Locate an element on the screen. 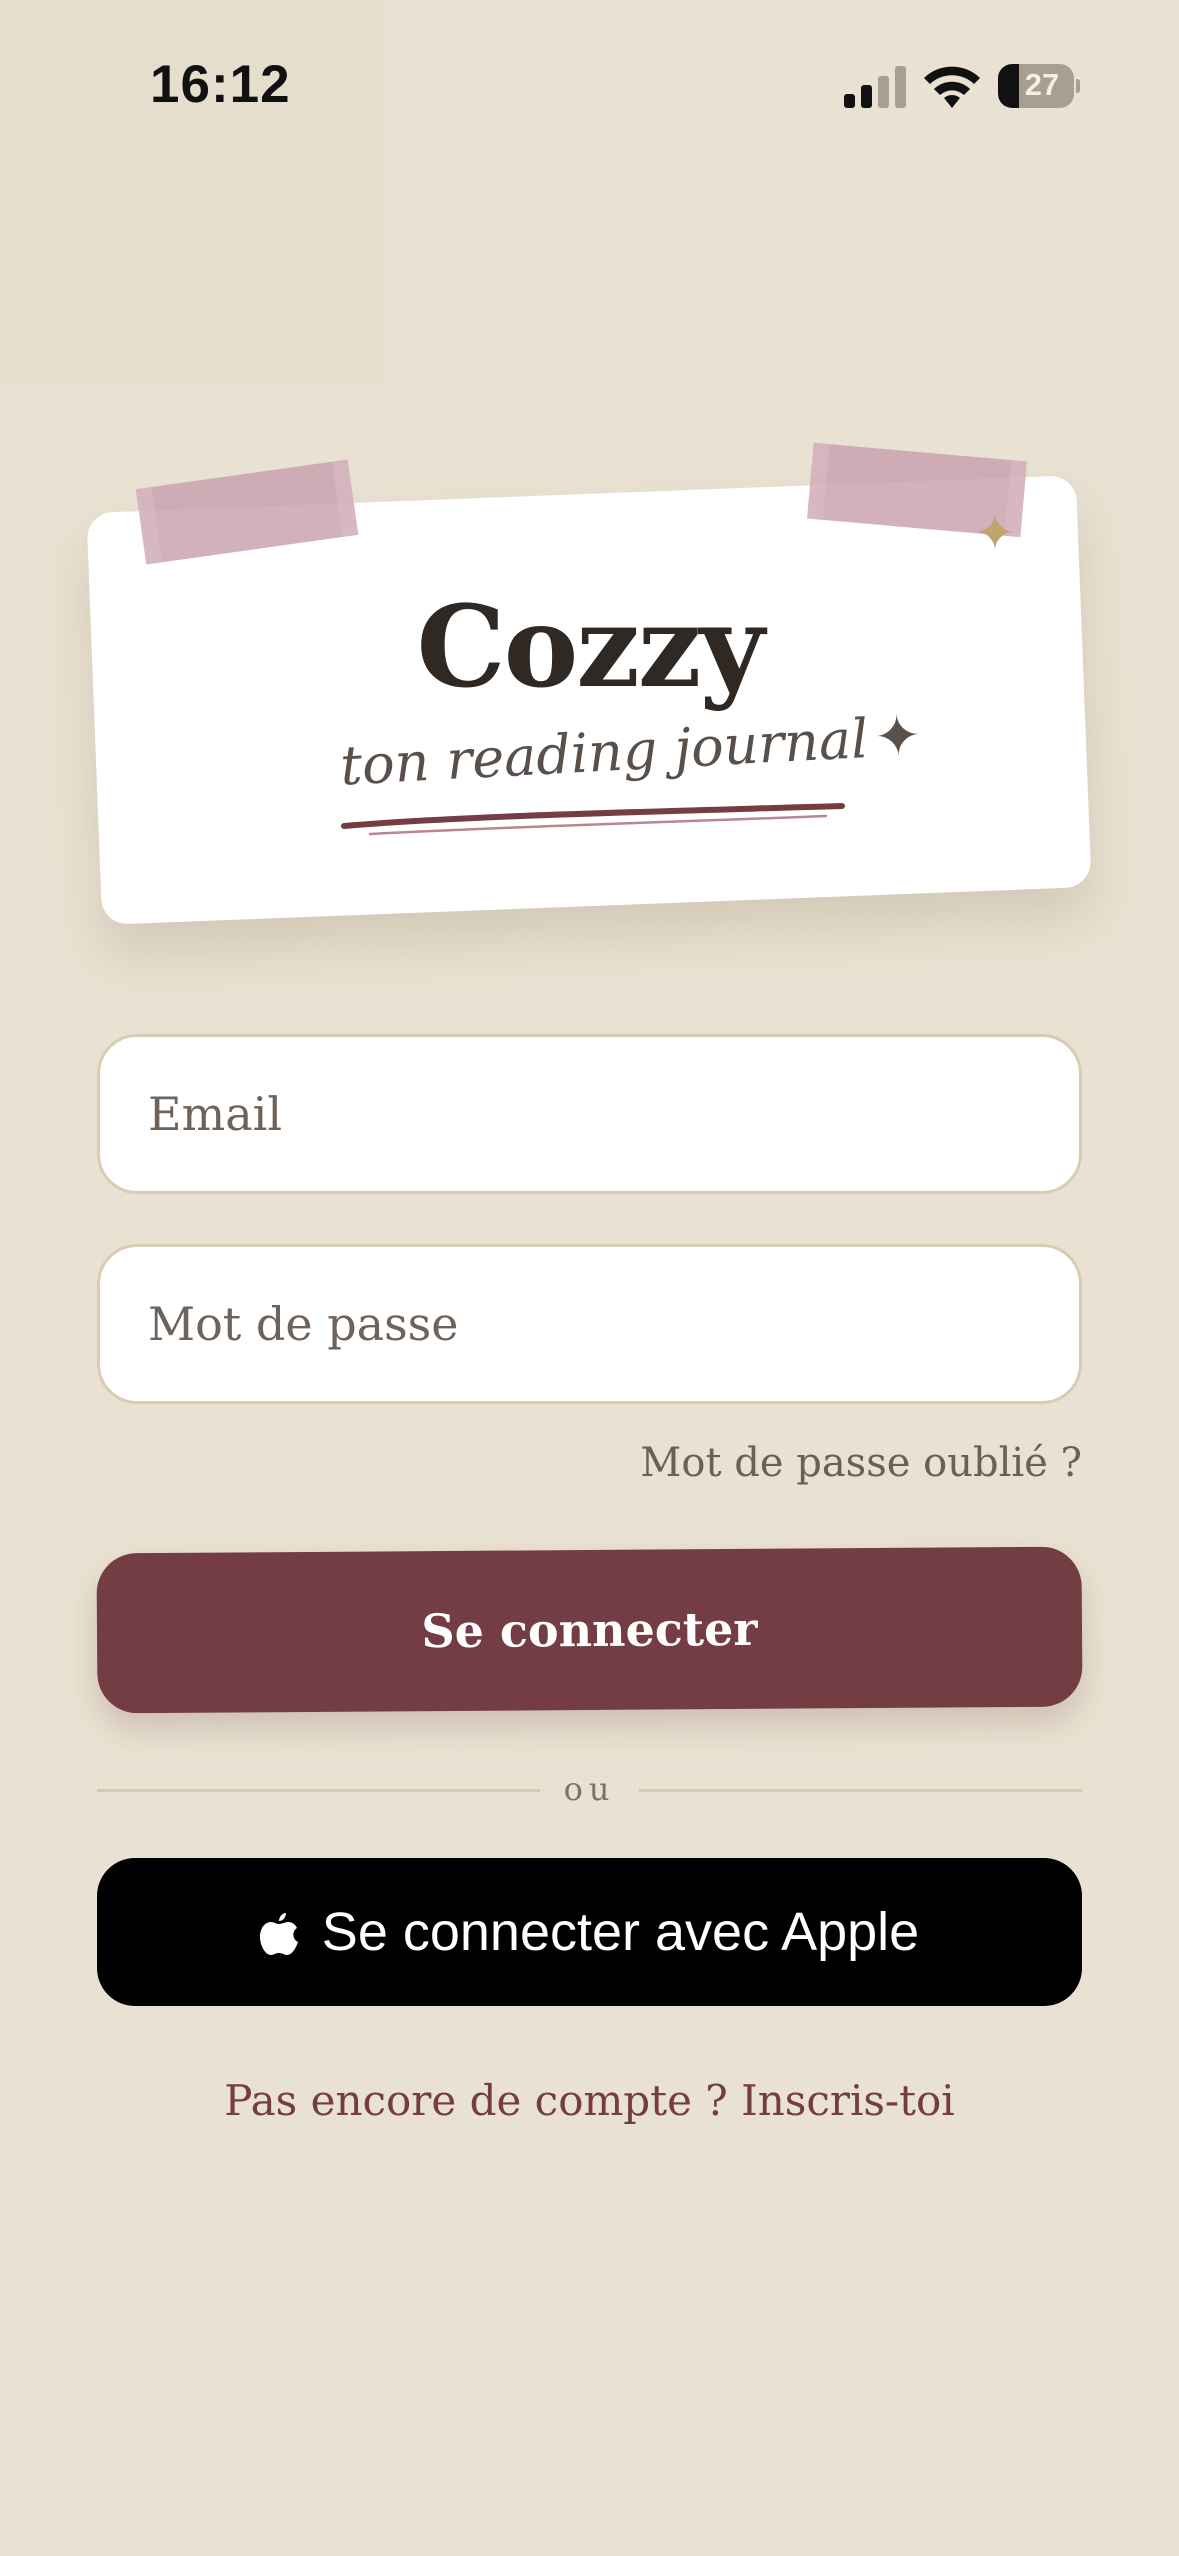 Image resolution: width=1179 pixels, height=2556 pixels. battery-level: 27 is located at coordinates (1042, 84).